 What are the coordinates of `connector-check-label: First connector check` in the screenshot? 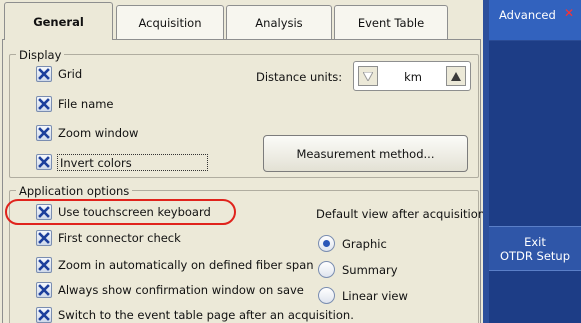 It's located at (119, 238).